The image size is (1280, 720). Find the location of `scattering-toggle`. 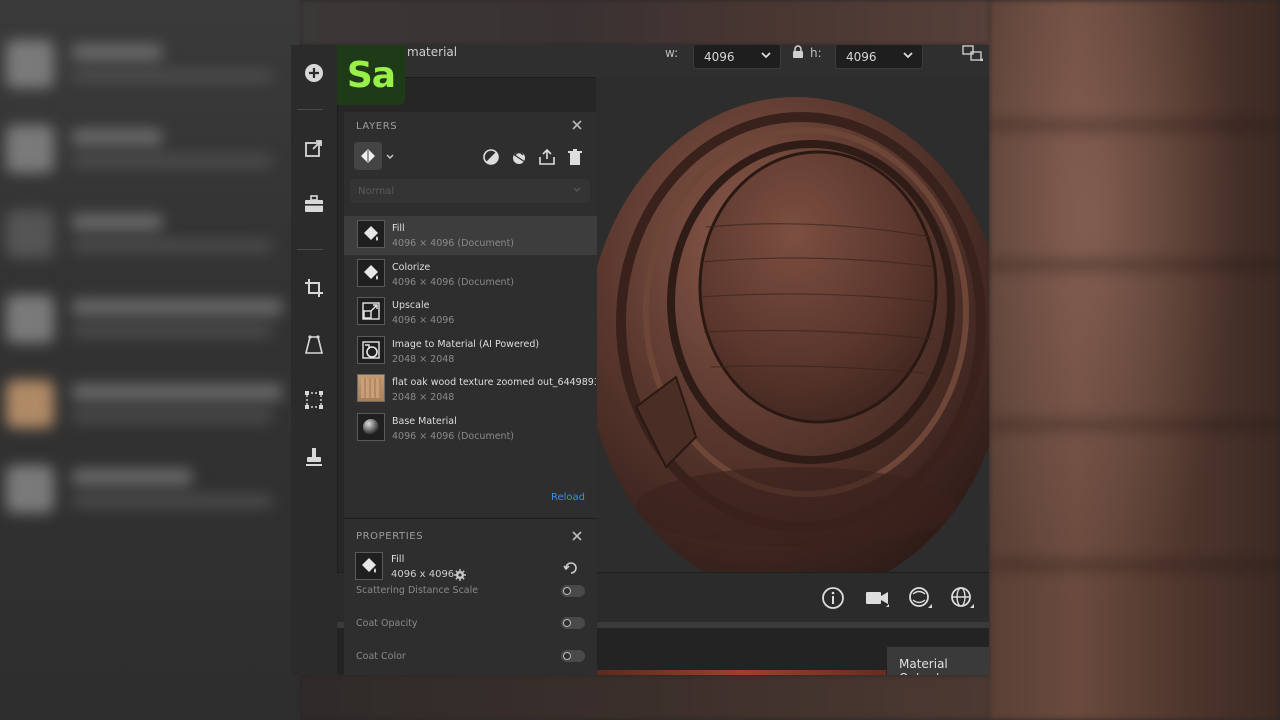

scattering-toggle is located at coordinates (573, 591).